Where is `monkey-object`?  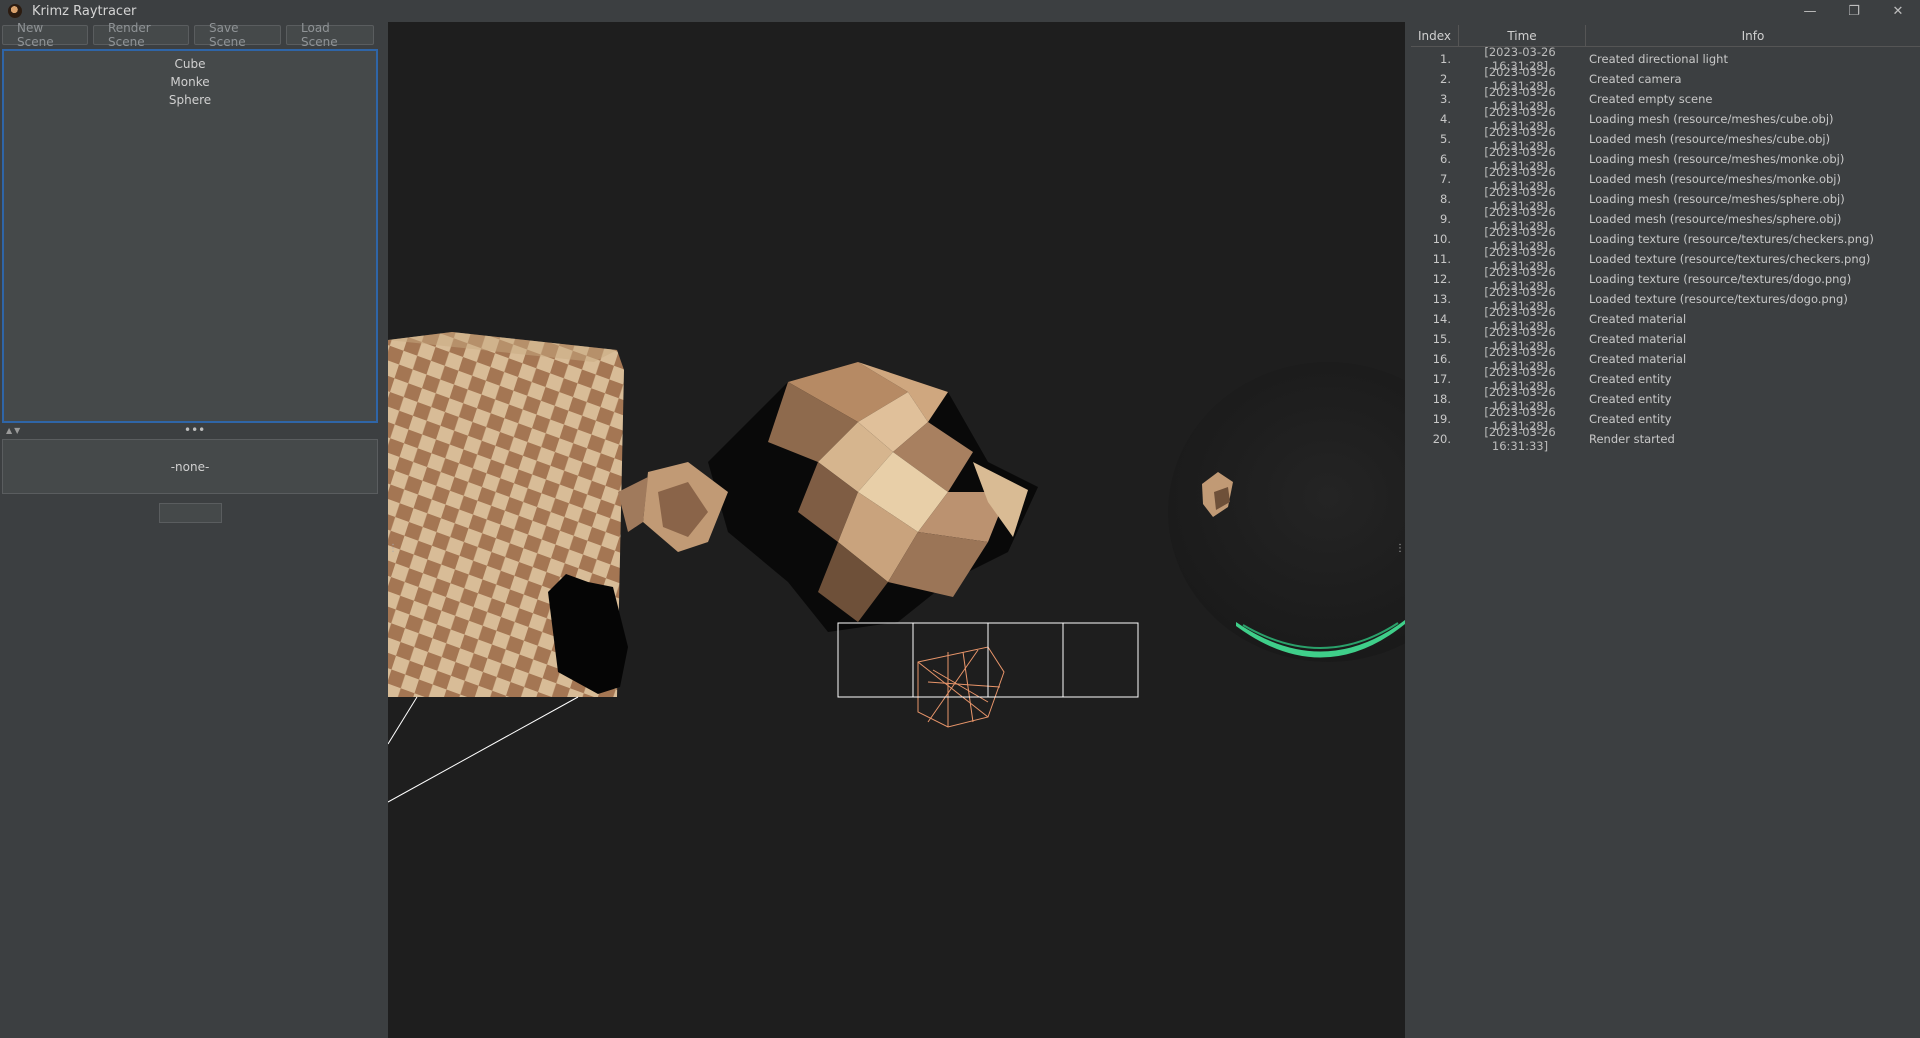 monkey-object is located at coordinates (828, 497).